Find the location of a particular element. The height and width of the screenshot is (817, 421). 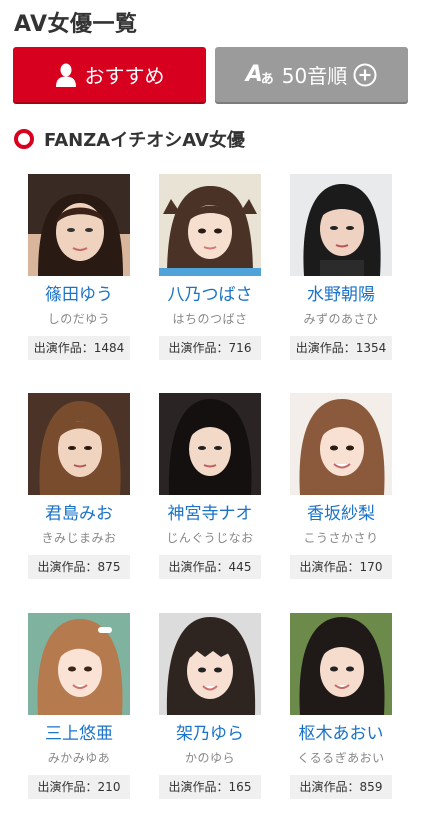

person-icon is located at coordinates (65, 75).